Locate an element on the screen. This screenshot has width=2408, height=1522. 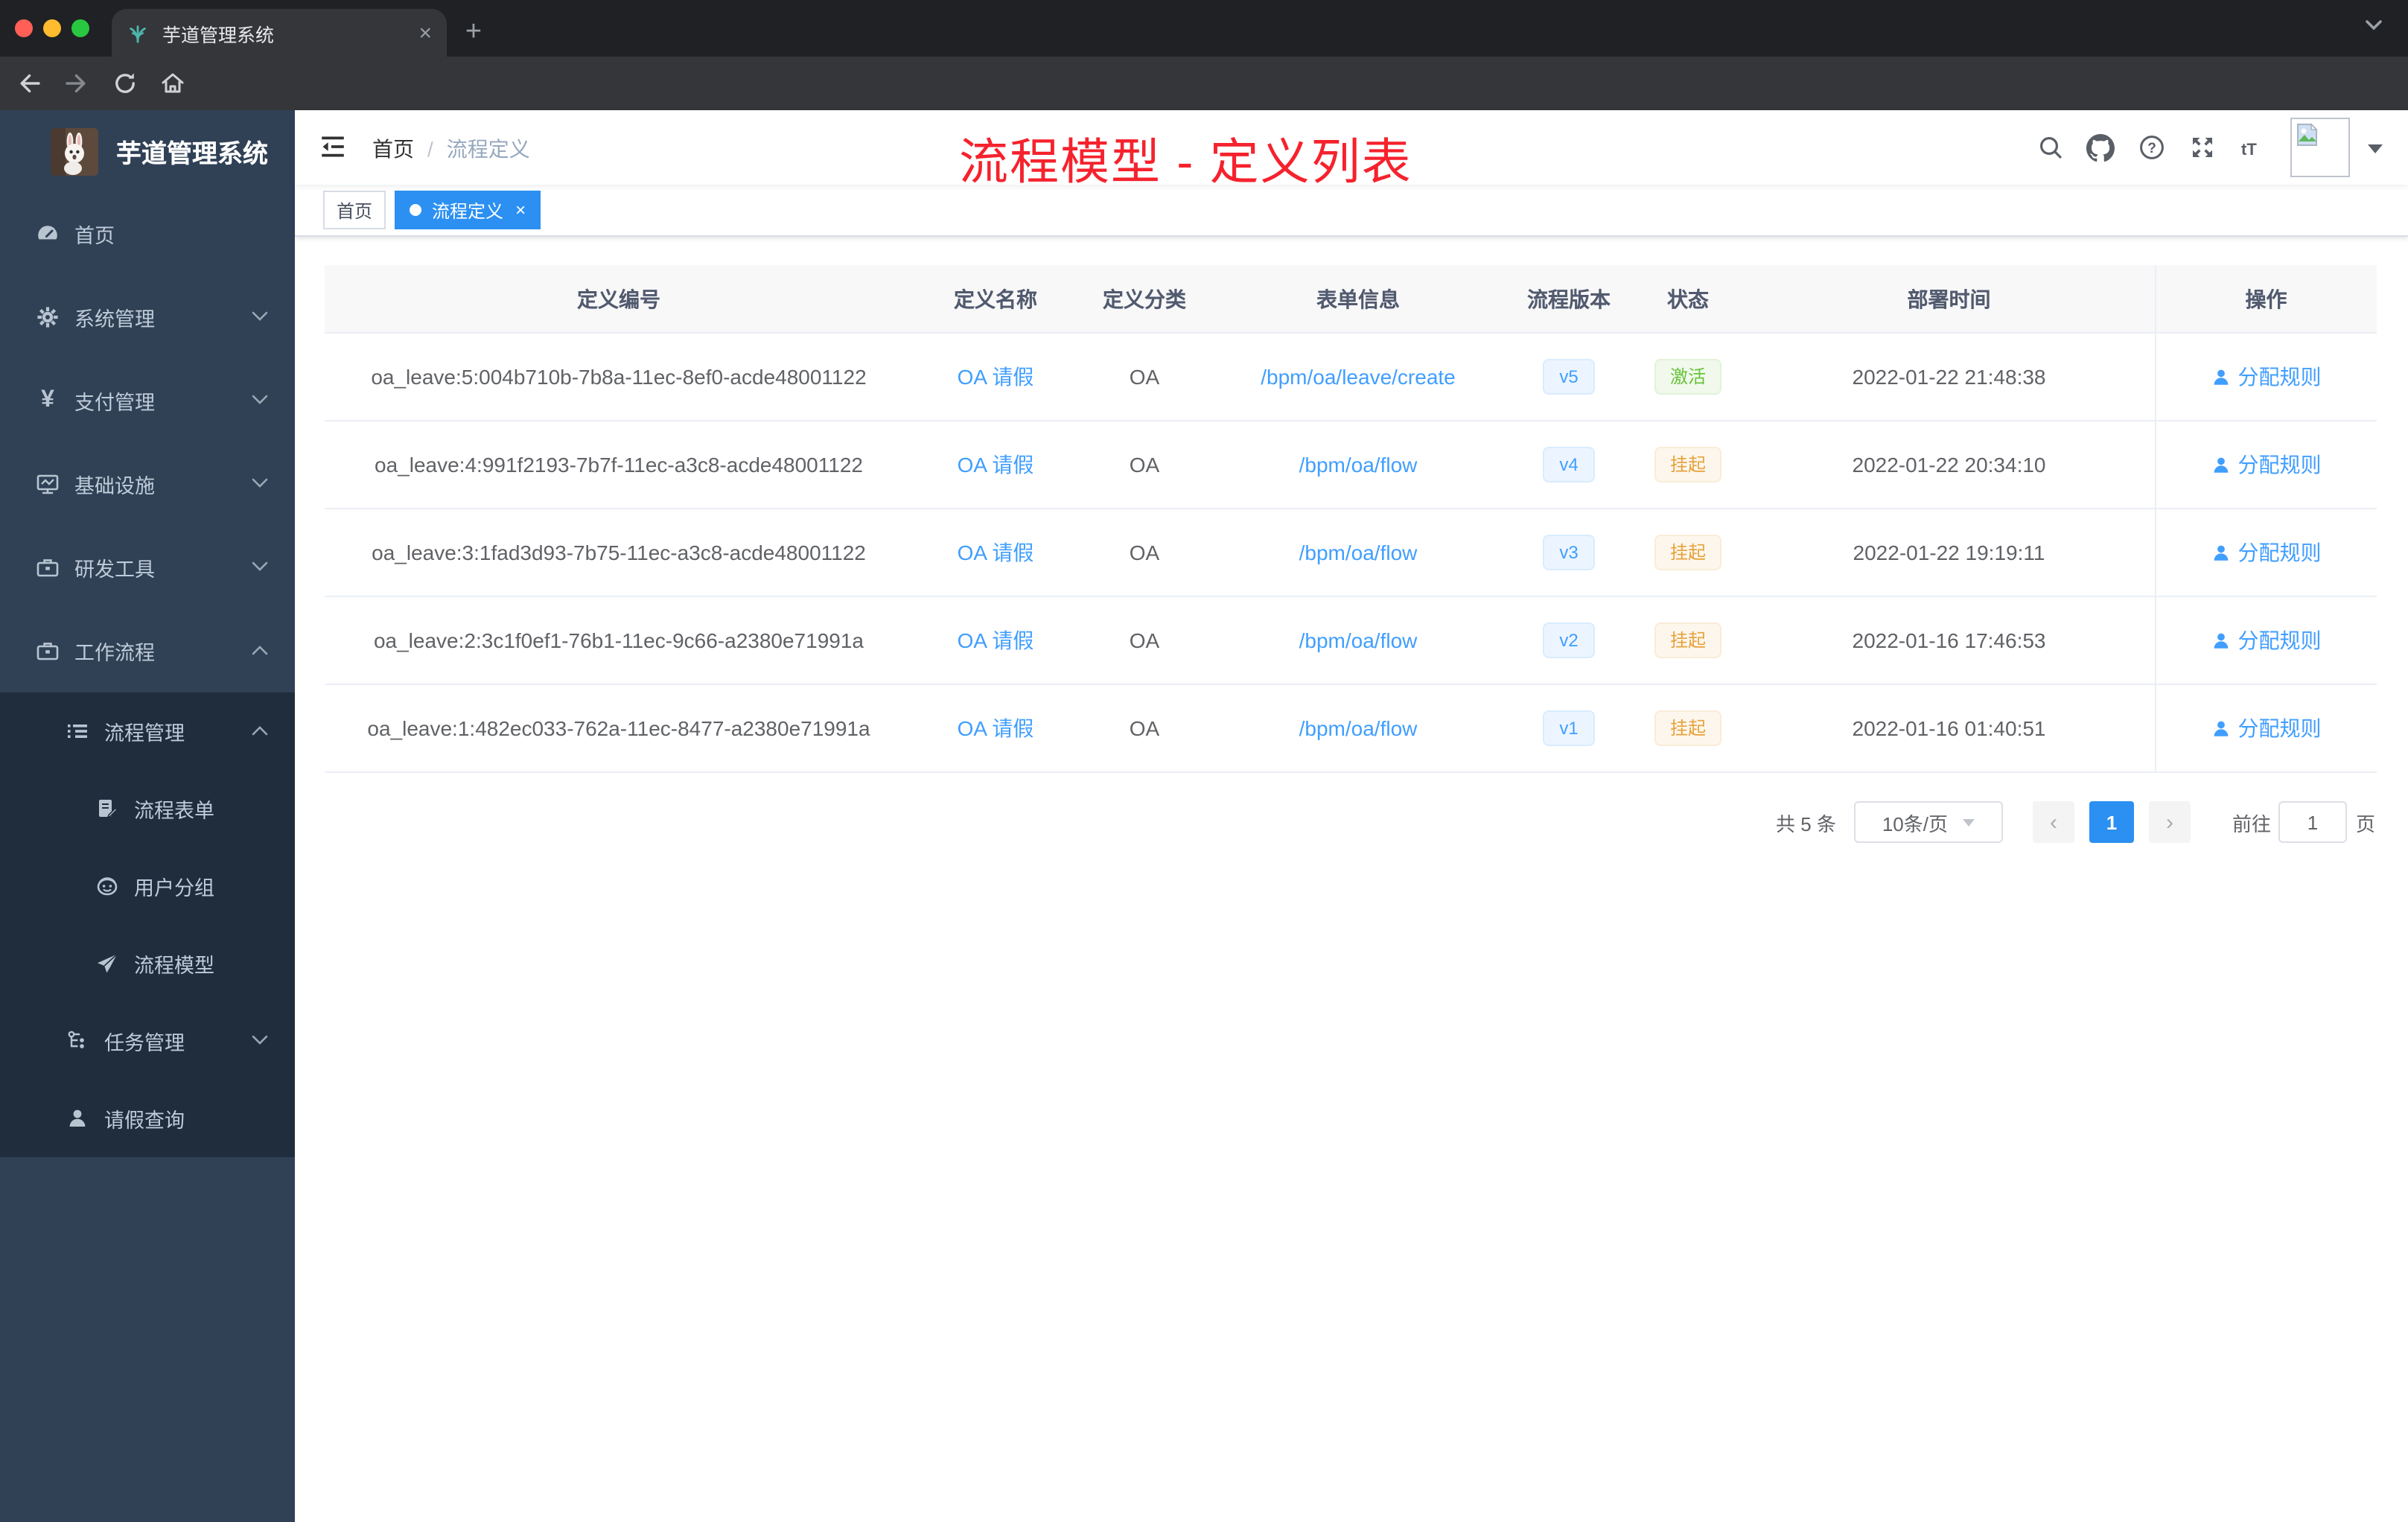
tab-overflow-chevron-icon is located at coordinates (2374, 25).